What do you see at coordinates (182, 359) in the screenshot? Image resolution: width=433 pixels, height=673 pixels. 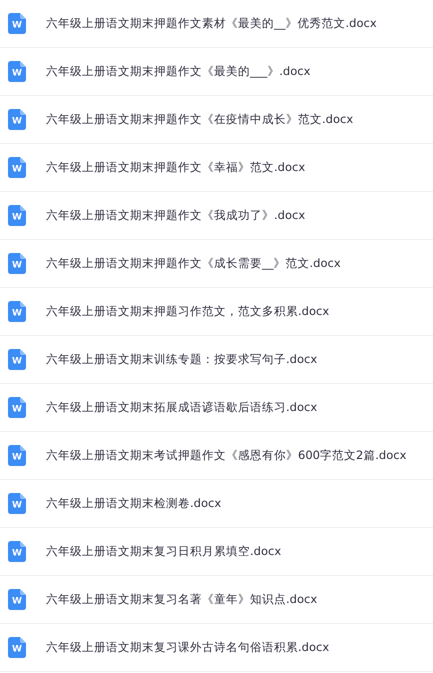 I see `file-name: 六年级上册语文期末训练专题：按要求写句子.docx` at bounding box center [182, 359].